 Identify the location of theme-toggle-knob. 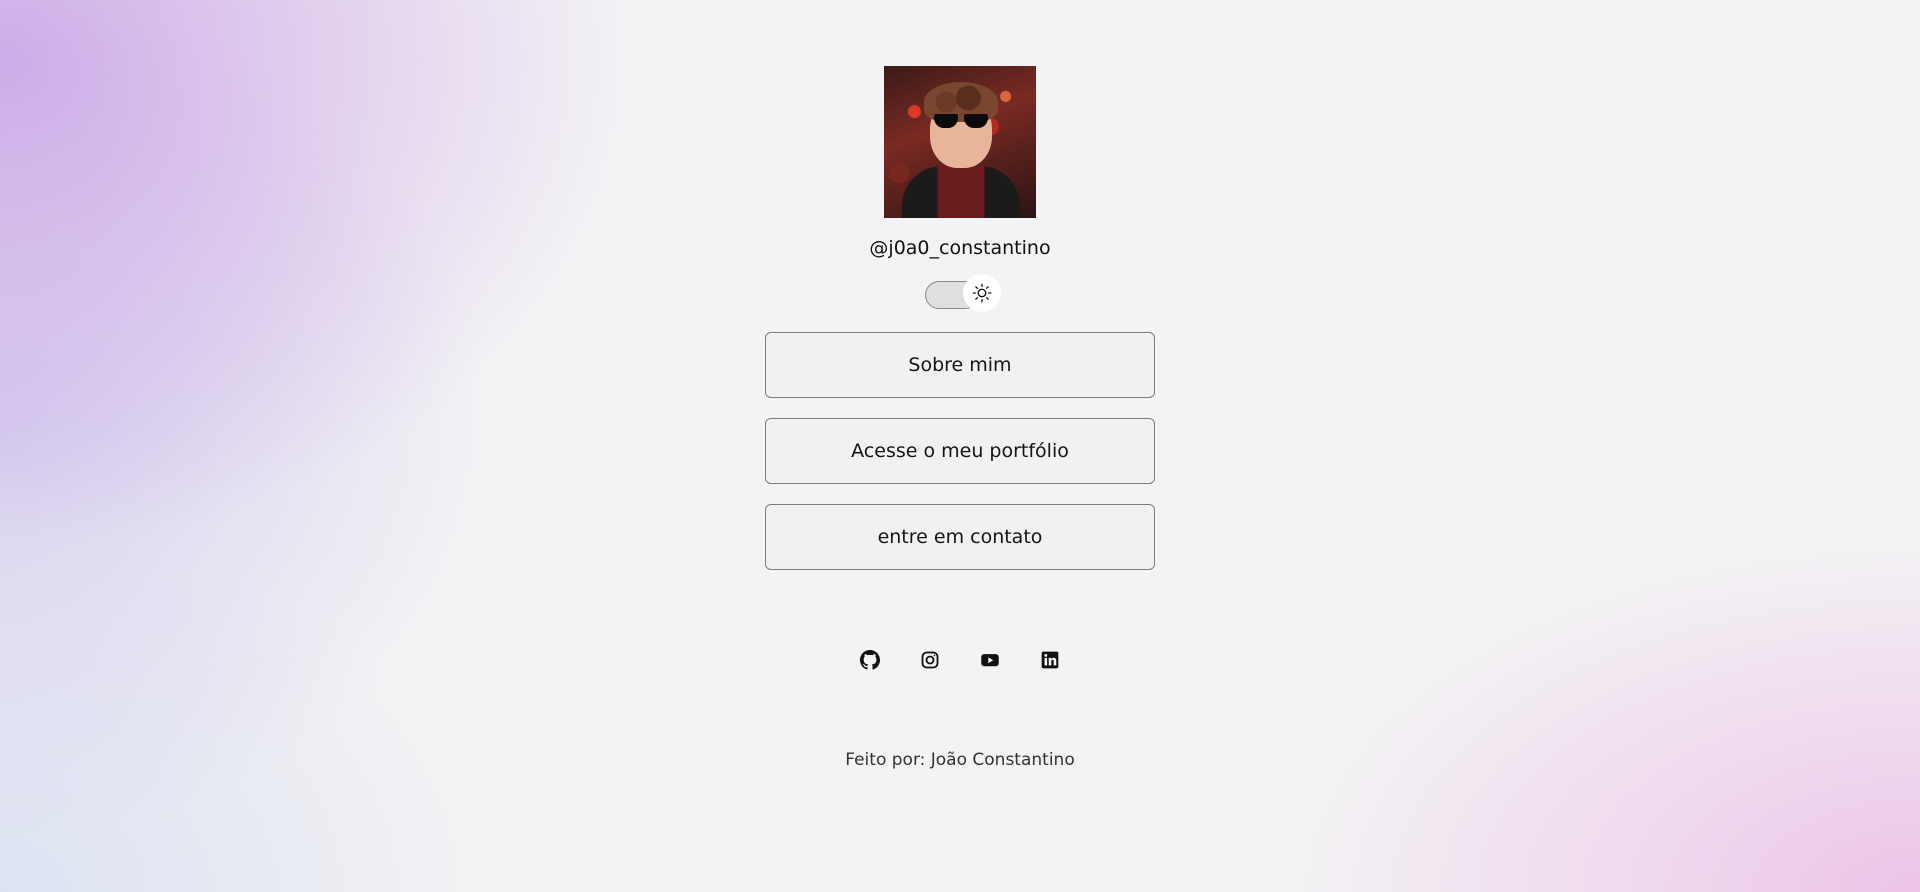
(982, 293).